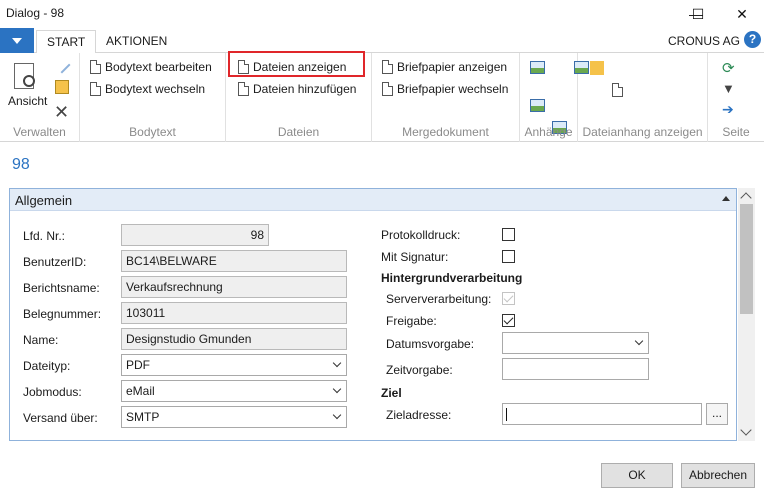 This screenshot has height=496, width=764. Describe the element at coordinates (136, 42) in the screenshot. I see `tab-aktionen: AKTIONEN` at that location.